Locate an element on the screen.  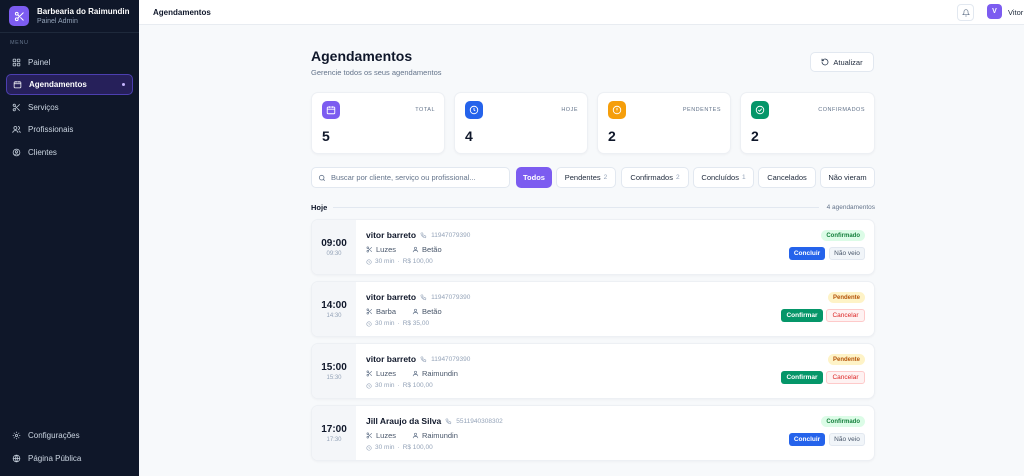
filter-count: 1 is located at coordinates (743, 177).